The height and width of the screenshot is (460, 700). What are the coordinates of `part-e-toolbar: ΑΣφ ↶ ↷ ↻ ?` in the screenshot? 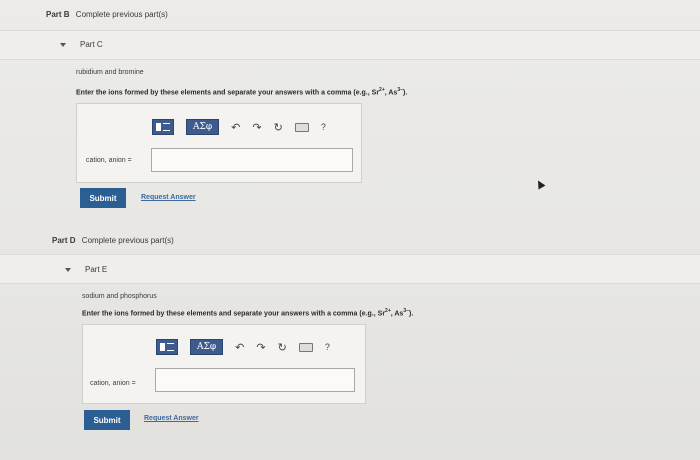 It's located at (243, 347).